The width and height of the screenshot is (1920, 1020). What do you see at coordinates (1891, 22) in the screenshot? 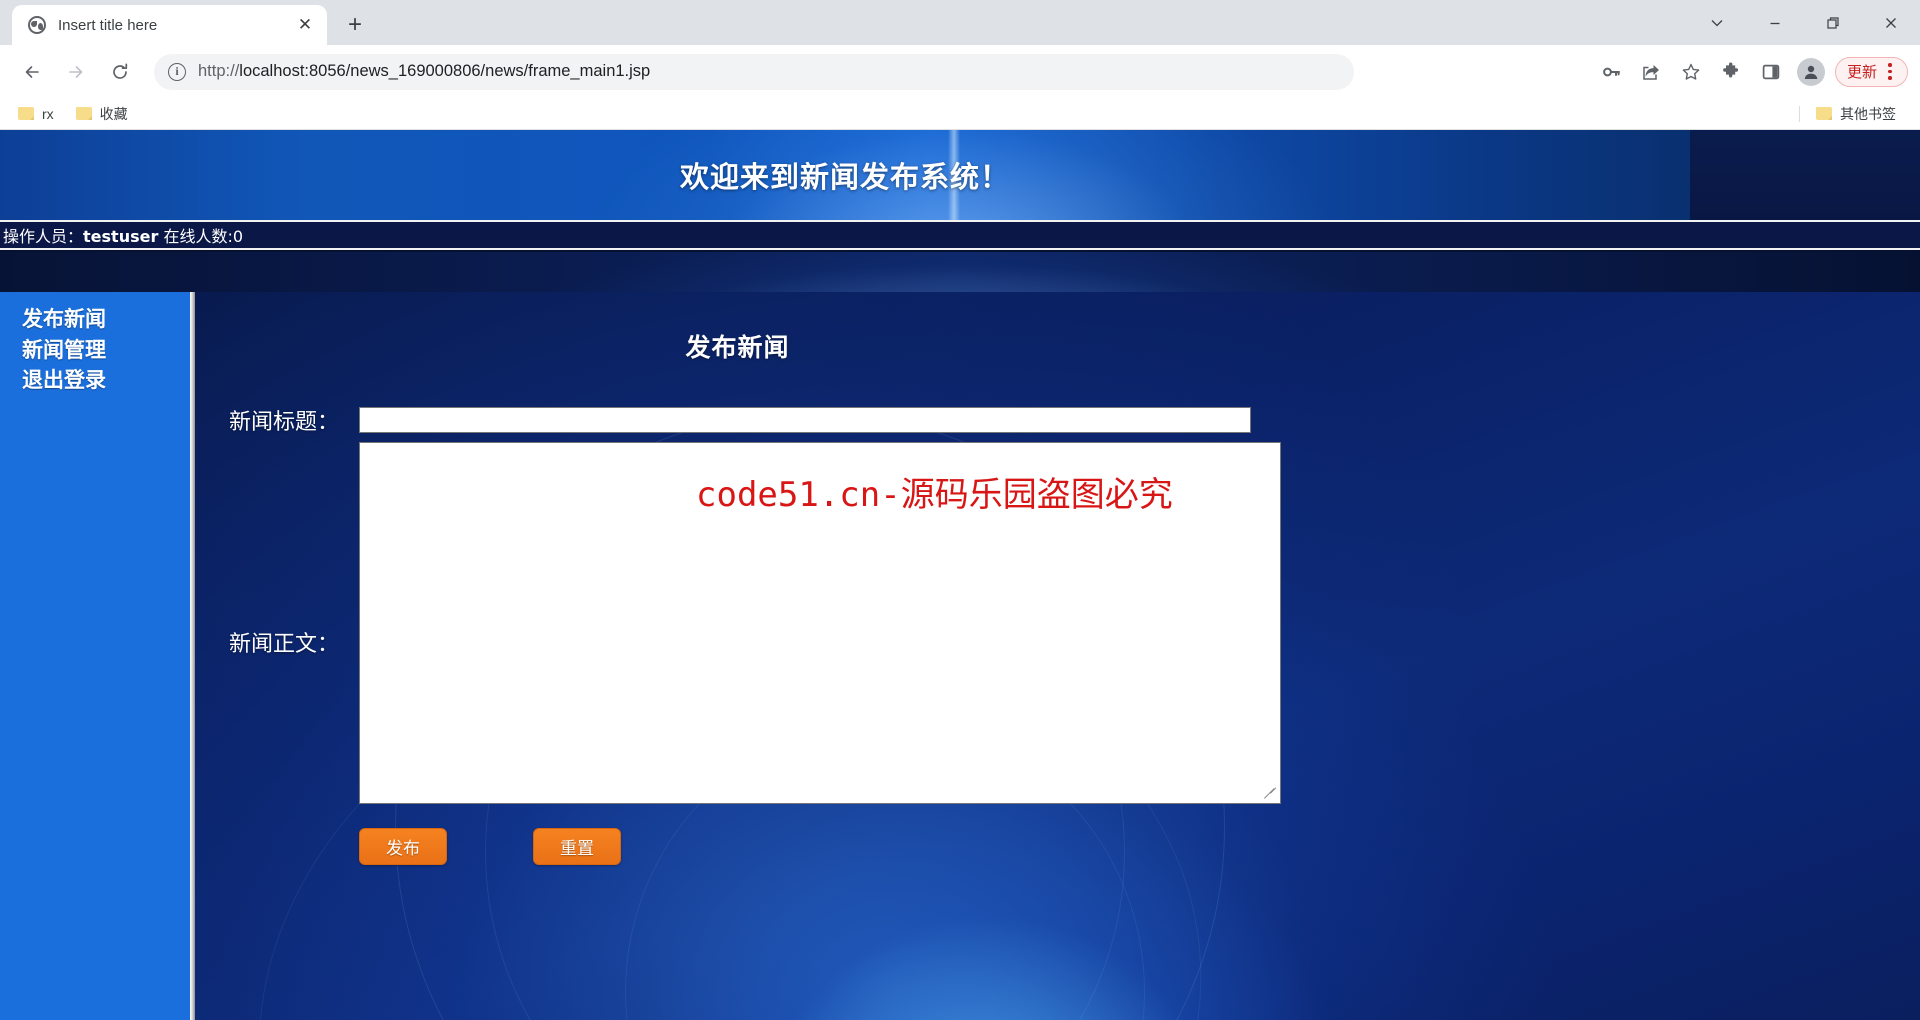
I see `close-window-icon` at bounding box center [1891, 22].